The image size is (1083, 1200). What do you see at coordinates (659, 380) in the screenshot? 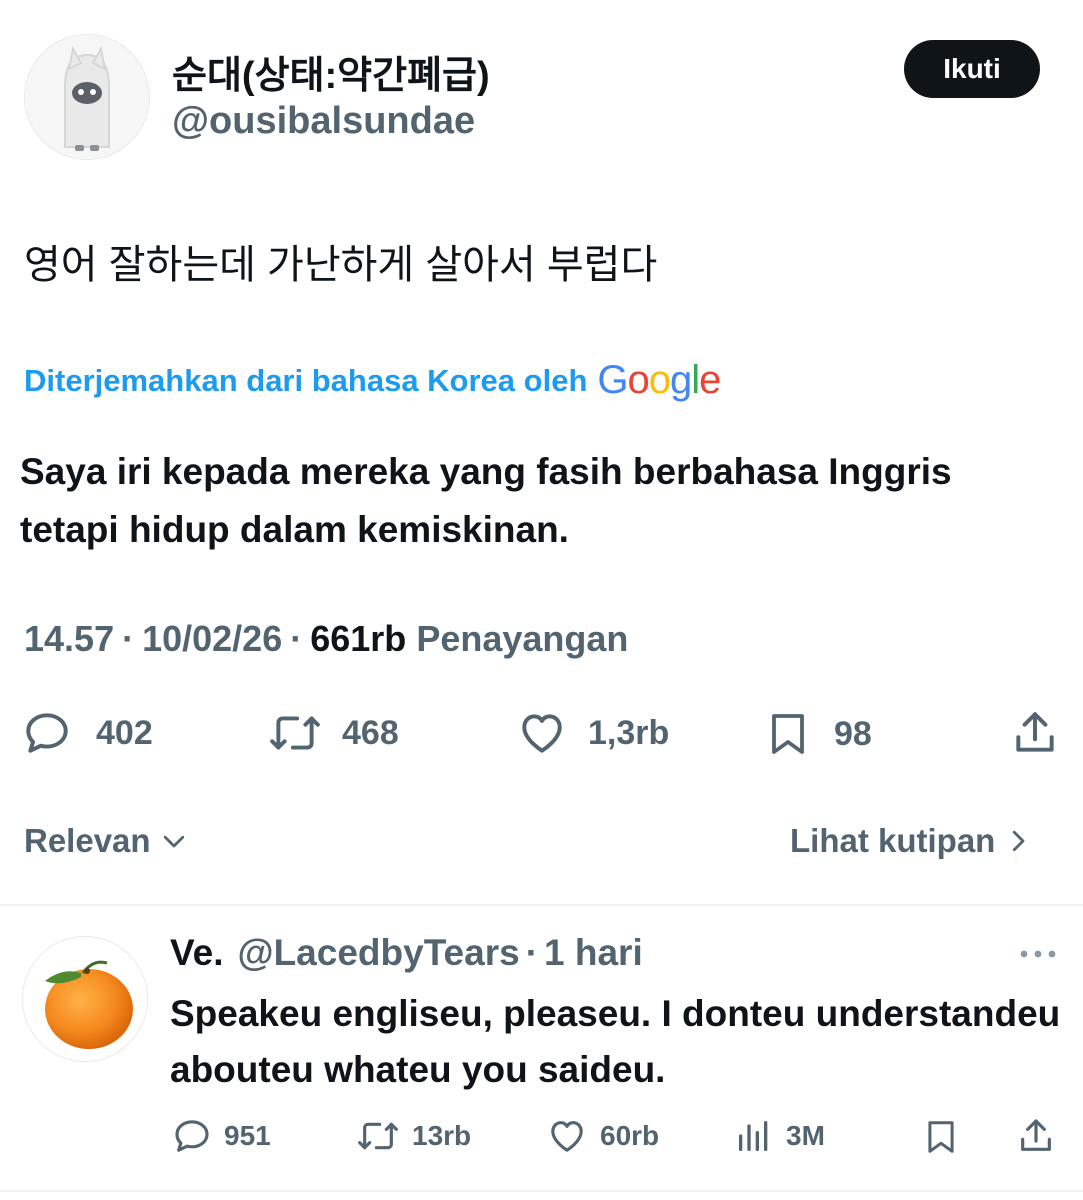
I see `google-logo: Google` at bounding box center [659, 380].